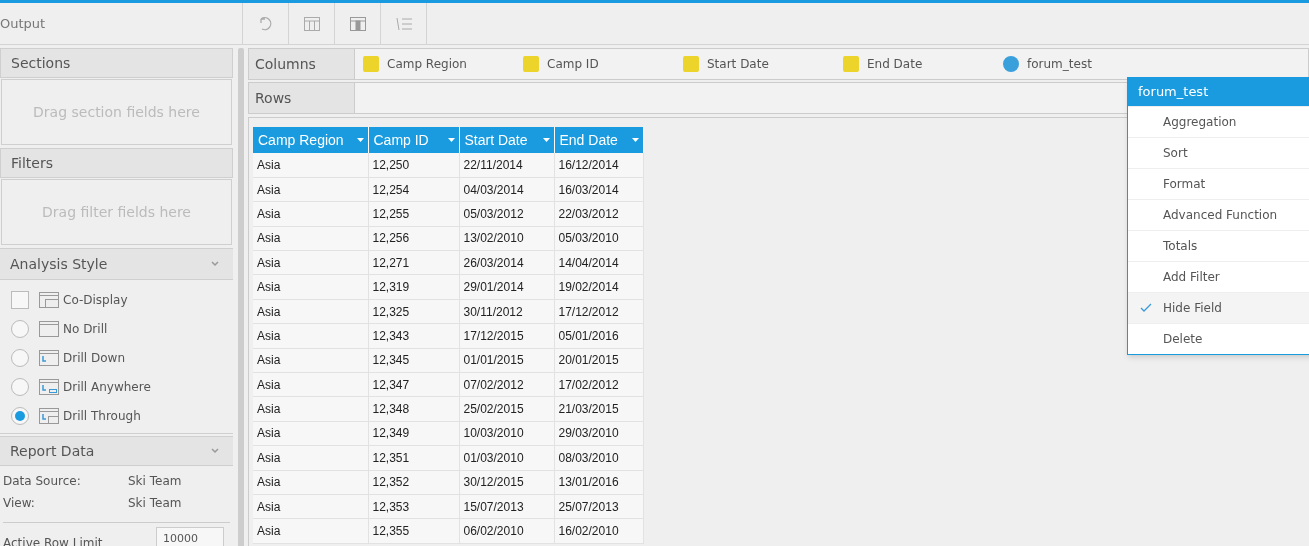 This screenshot has height=546, width=1309. What do you see at coordinates (240, 297) in the screenshot?
I see `splitter` at bounding box center [240, 297].